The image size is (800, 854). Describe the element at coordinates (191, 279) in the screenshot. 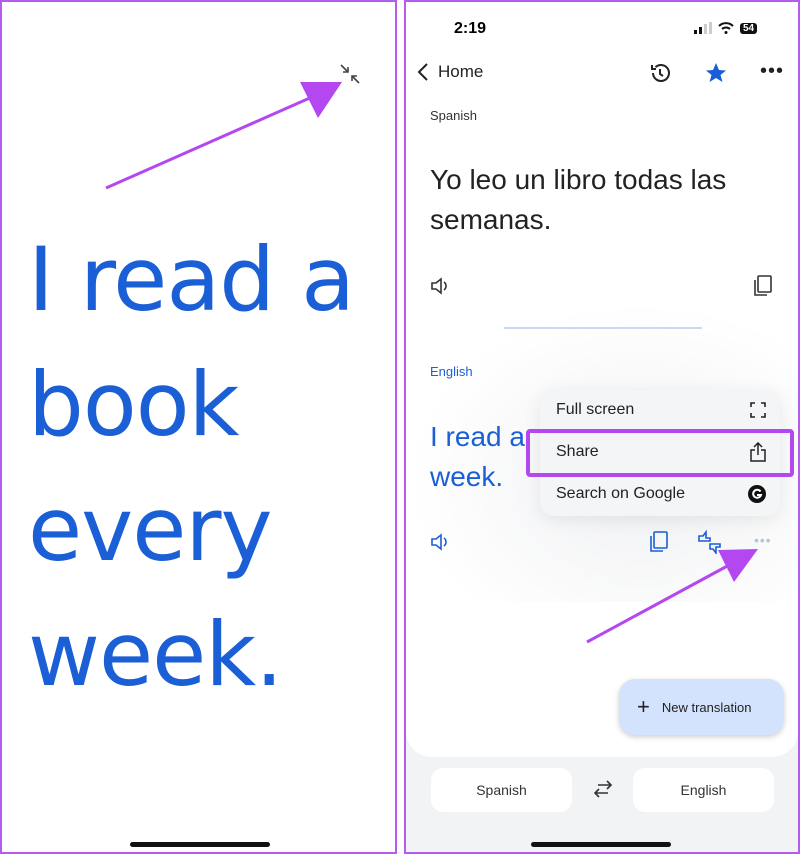

I see `line: I read a` at that location.